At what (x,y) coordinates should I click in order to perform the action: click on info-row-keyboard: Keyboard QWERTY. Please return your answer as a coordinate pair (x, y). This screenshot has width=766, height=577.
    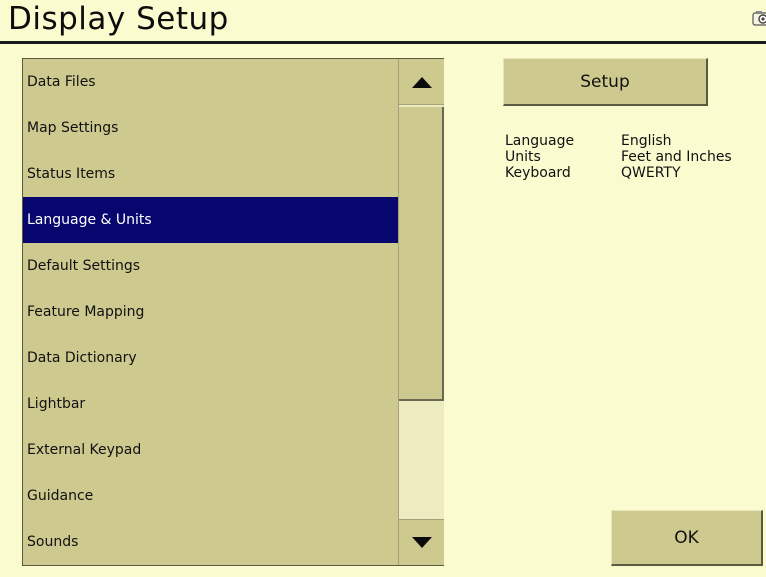
    Looking at the image, I should click on (618, 173).